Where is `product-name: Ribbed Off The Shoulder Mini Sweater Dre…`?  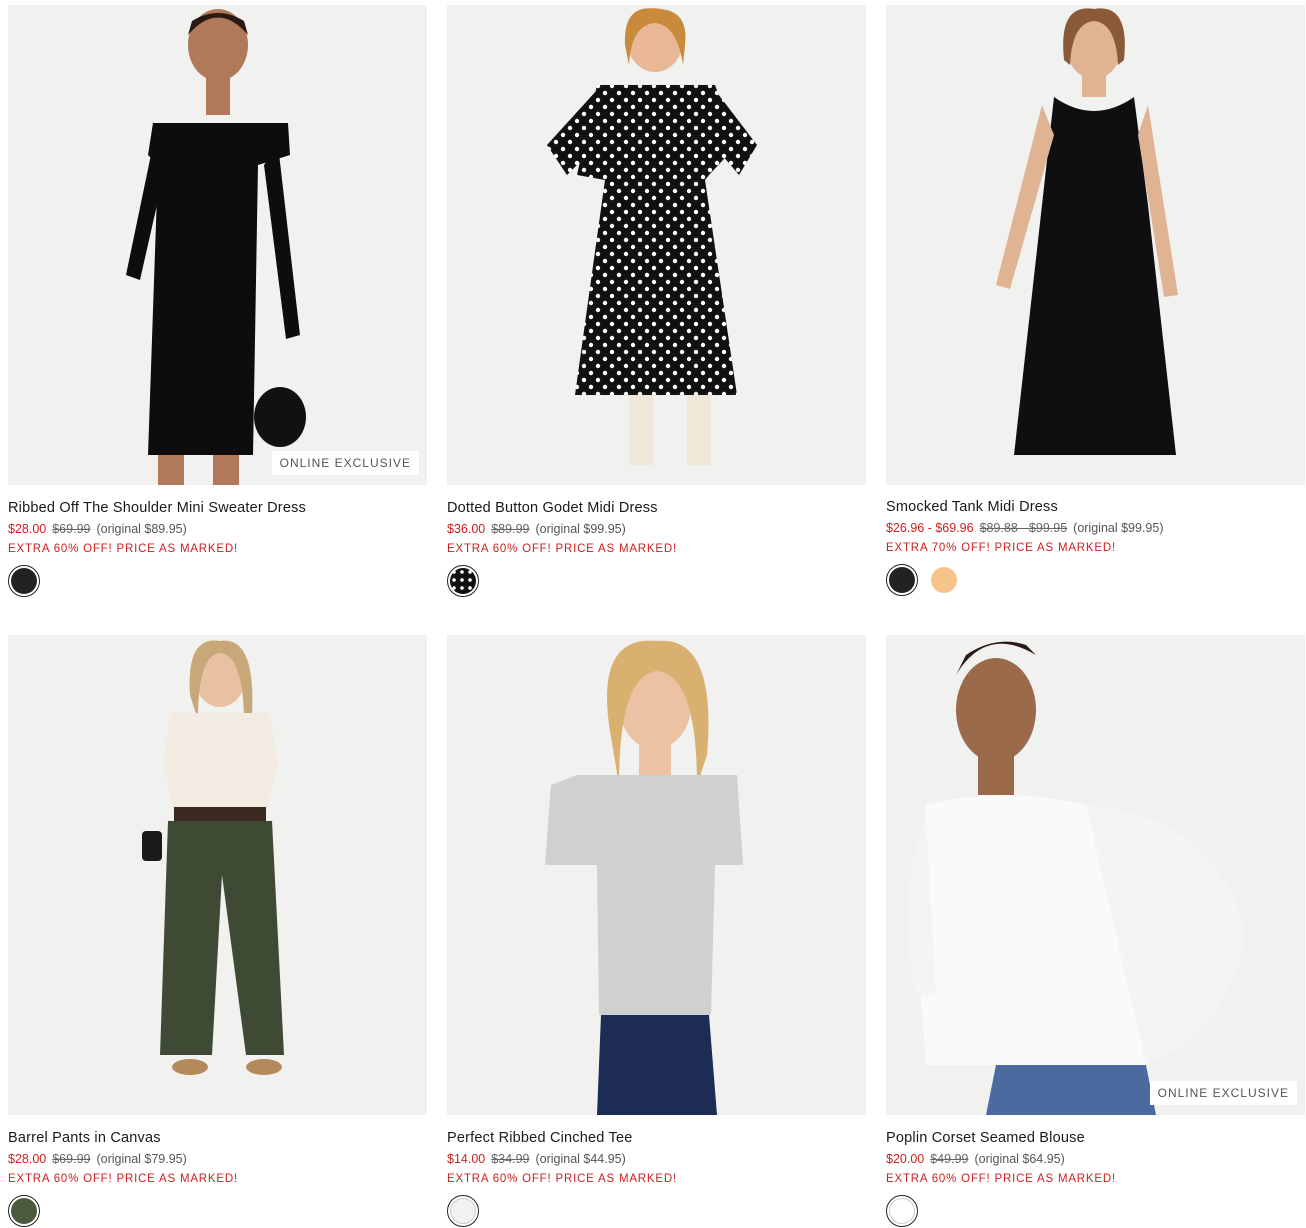
product-name: Ribbed Off The Shoulder Mini Sweater Dre… is located at coordinates (217, 508).